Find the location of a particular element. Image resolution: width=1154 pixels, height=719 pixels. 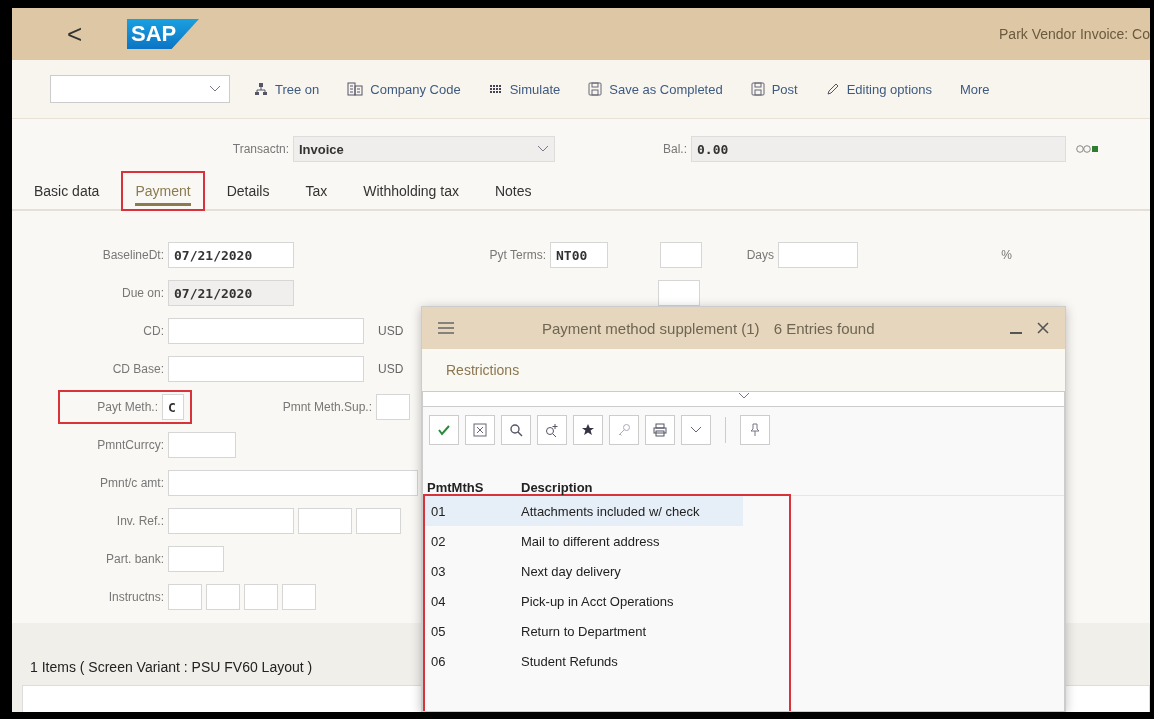

table-cell: 01 is located at coordinates (470, 511).